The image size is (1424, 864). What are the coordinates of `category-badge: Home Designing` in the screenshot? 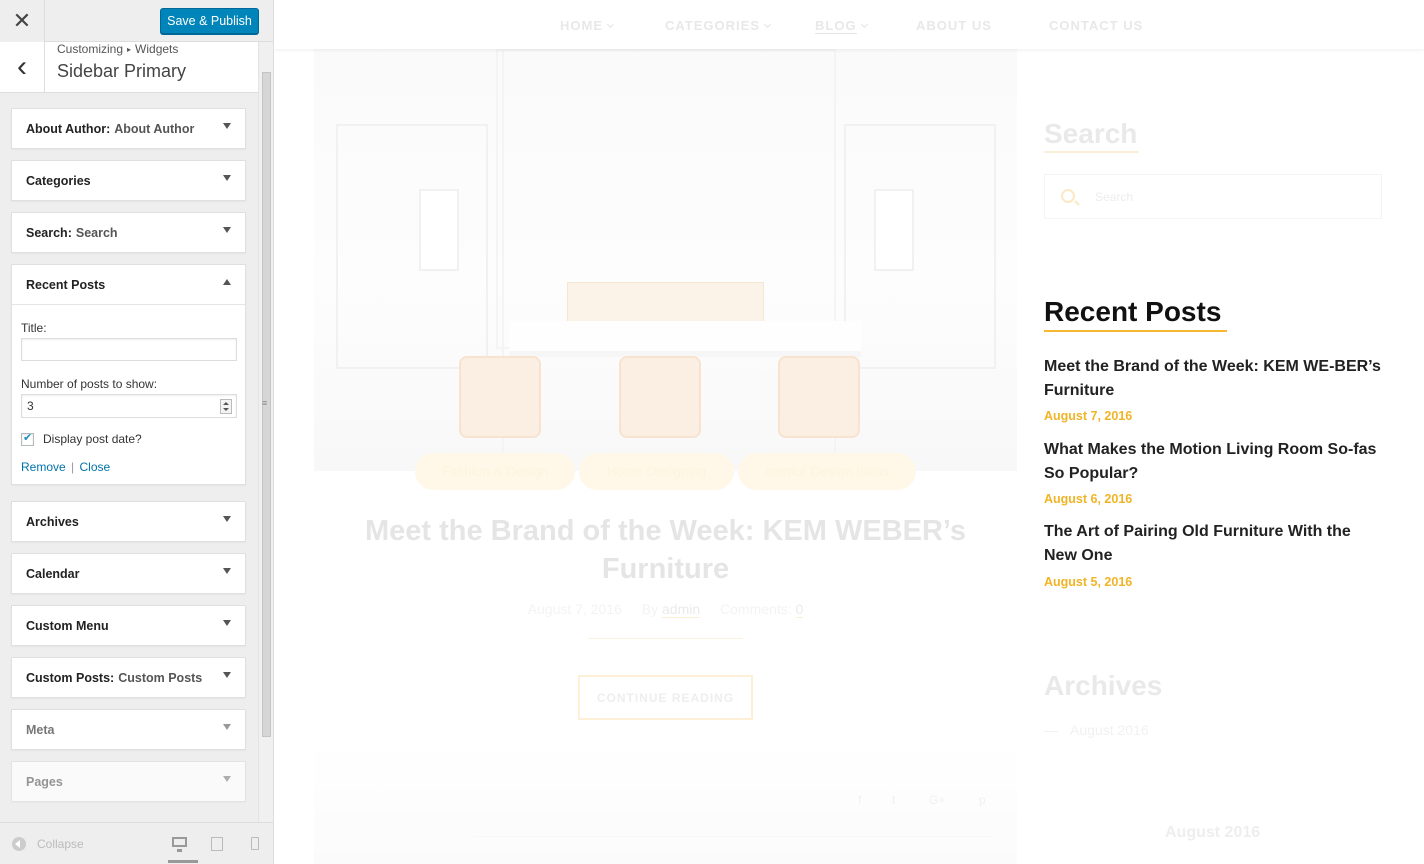 It's located at (656, 471).